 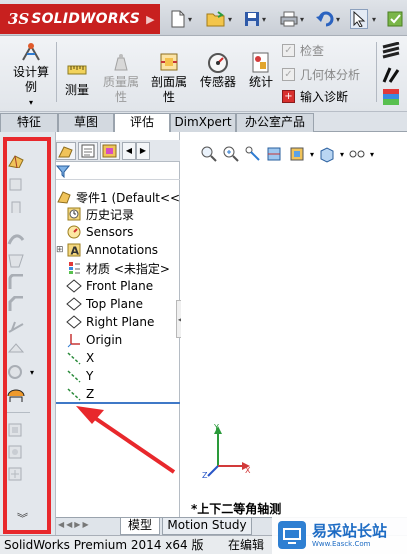 What do you see at coordinates (74, 524) in the screenshot?
I see `tab-scroll-arrows: ◀◀▶▶` at bounding box center [74, 524].